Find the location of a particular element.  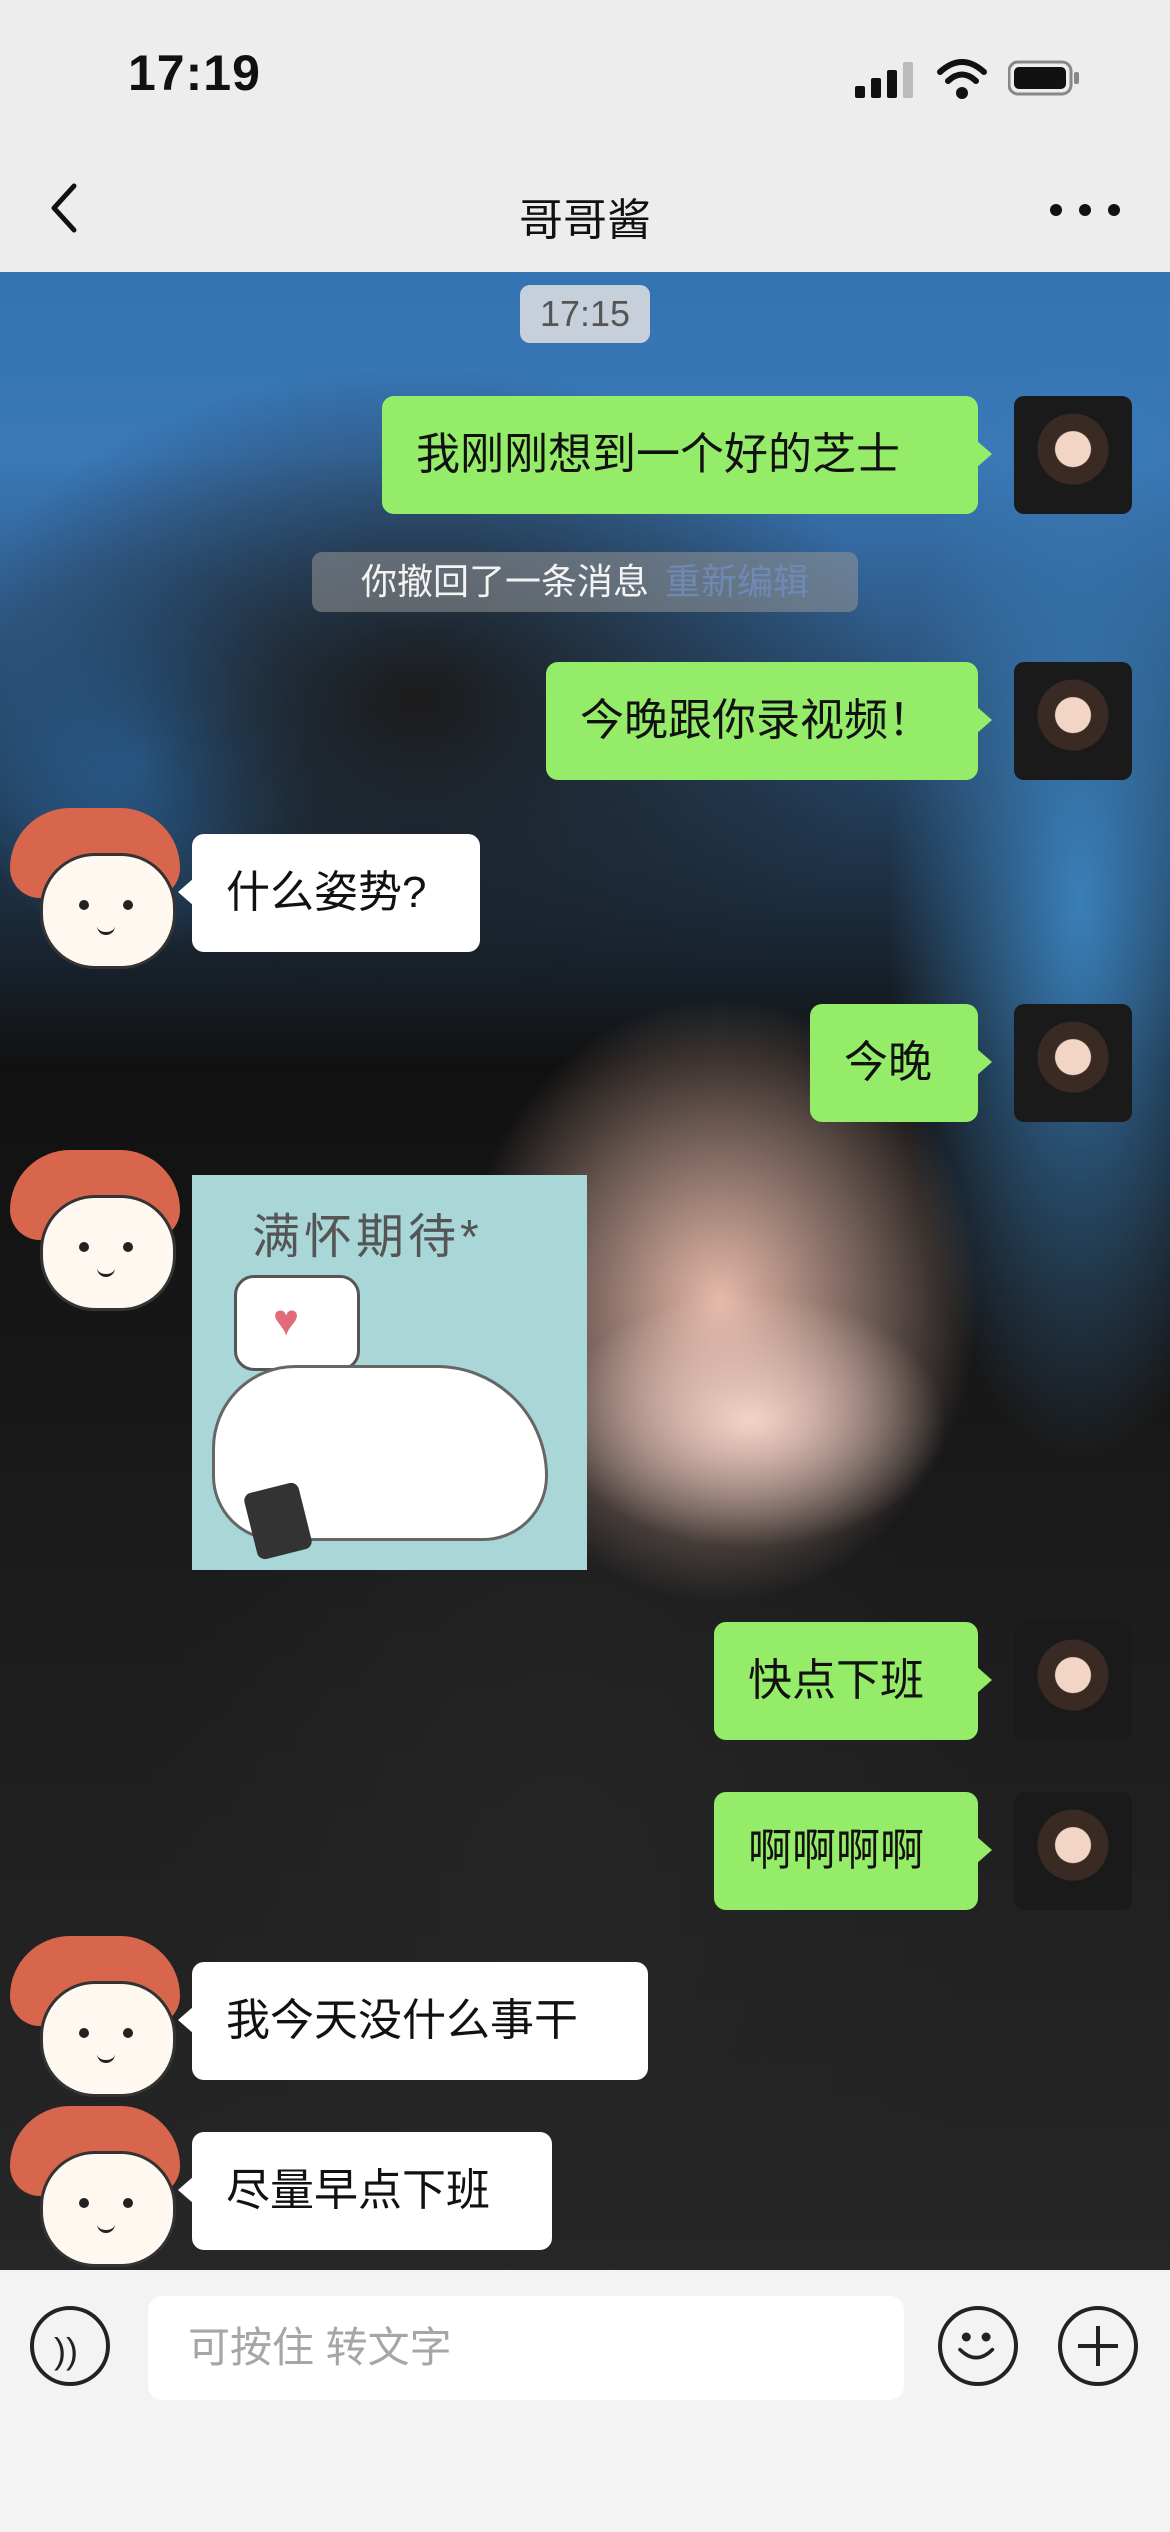

chat-header: 哥哥酱 is located at coordinates (585, 211).